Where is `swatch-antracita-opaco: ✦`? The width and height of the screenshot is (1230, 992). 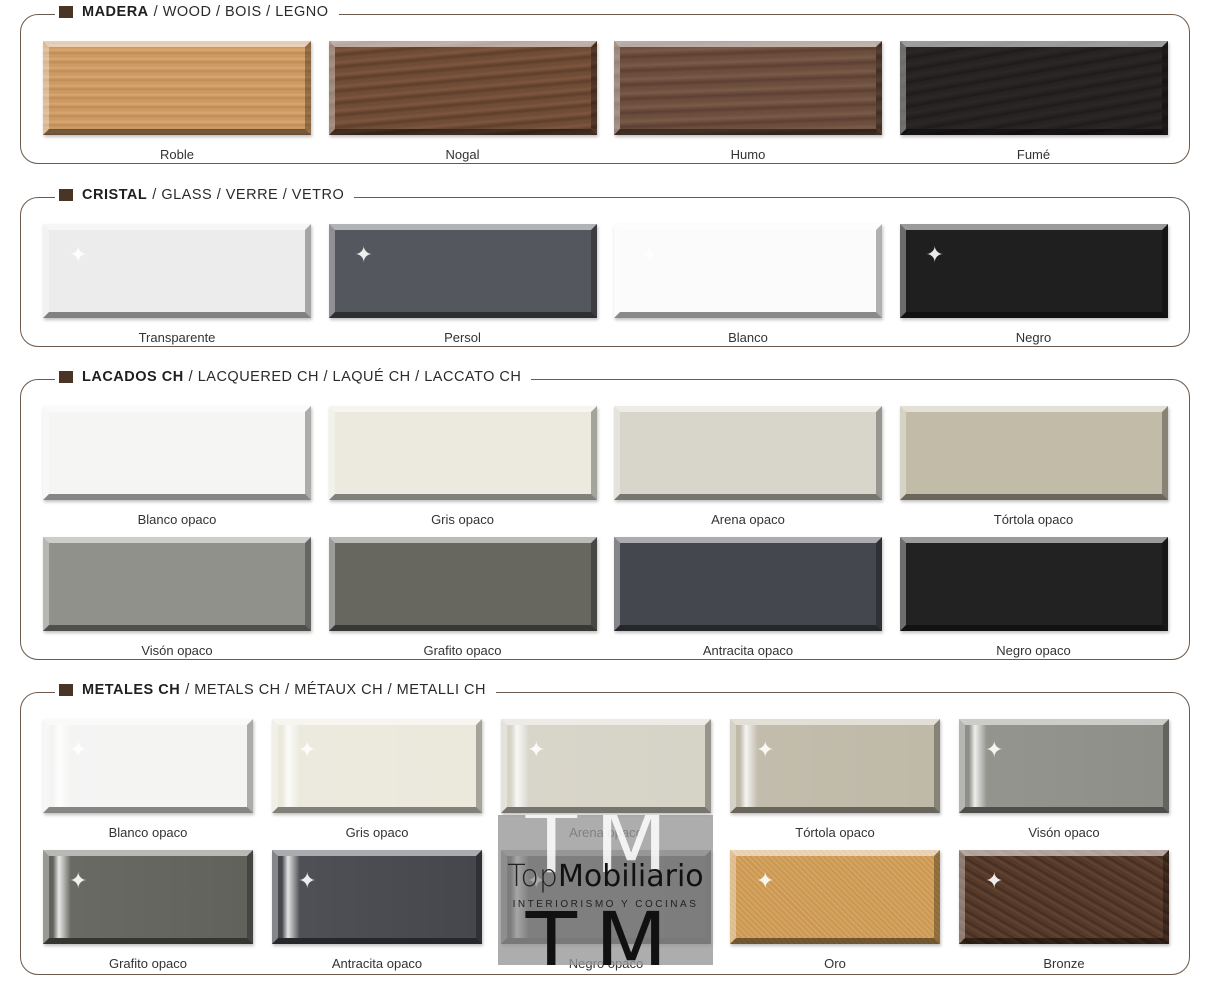 swatch-antracita-opaco: ✦ is located at coordinates (377, 897).